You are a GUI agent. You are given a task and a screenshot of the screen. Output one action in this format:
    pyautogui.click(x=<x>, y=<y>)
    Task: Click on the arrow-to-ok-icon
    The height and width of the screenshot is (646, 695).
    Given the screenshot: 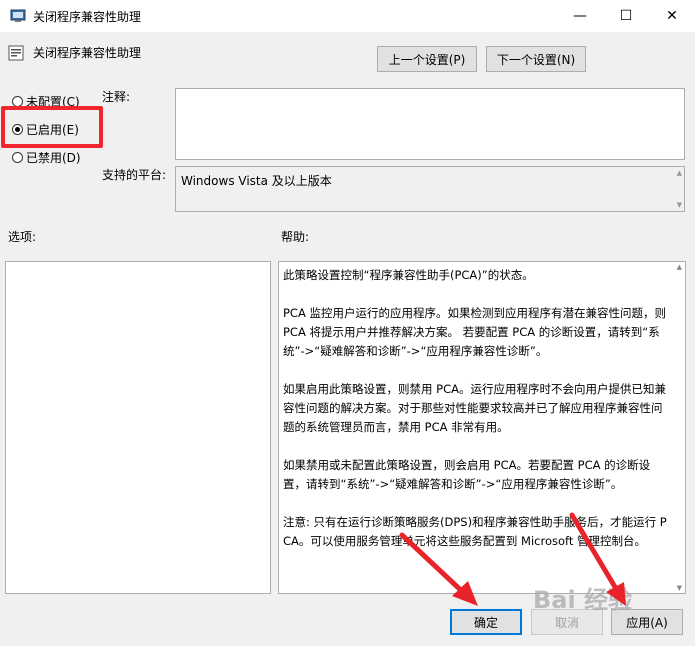 What is the action you would take?
    pyautogui.click(x=438, y=569)
    